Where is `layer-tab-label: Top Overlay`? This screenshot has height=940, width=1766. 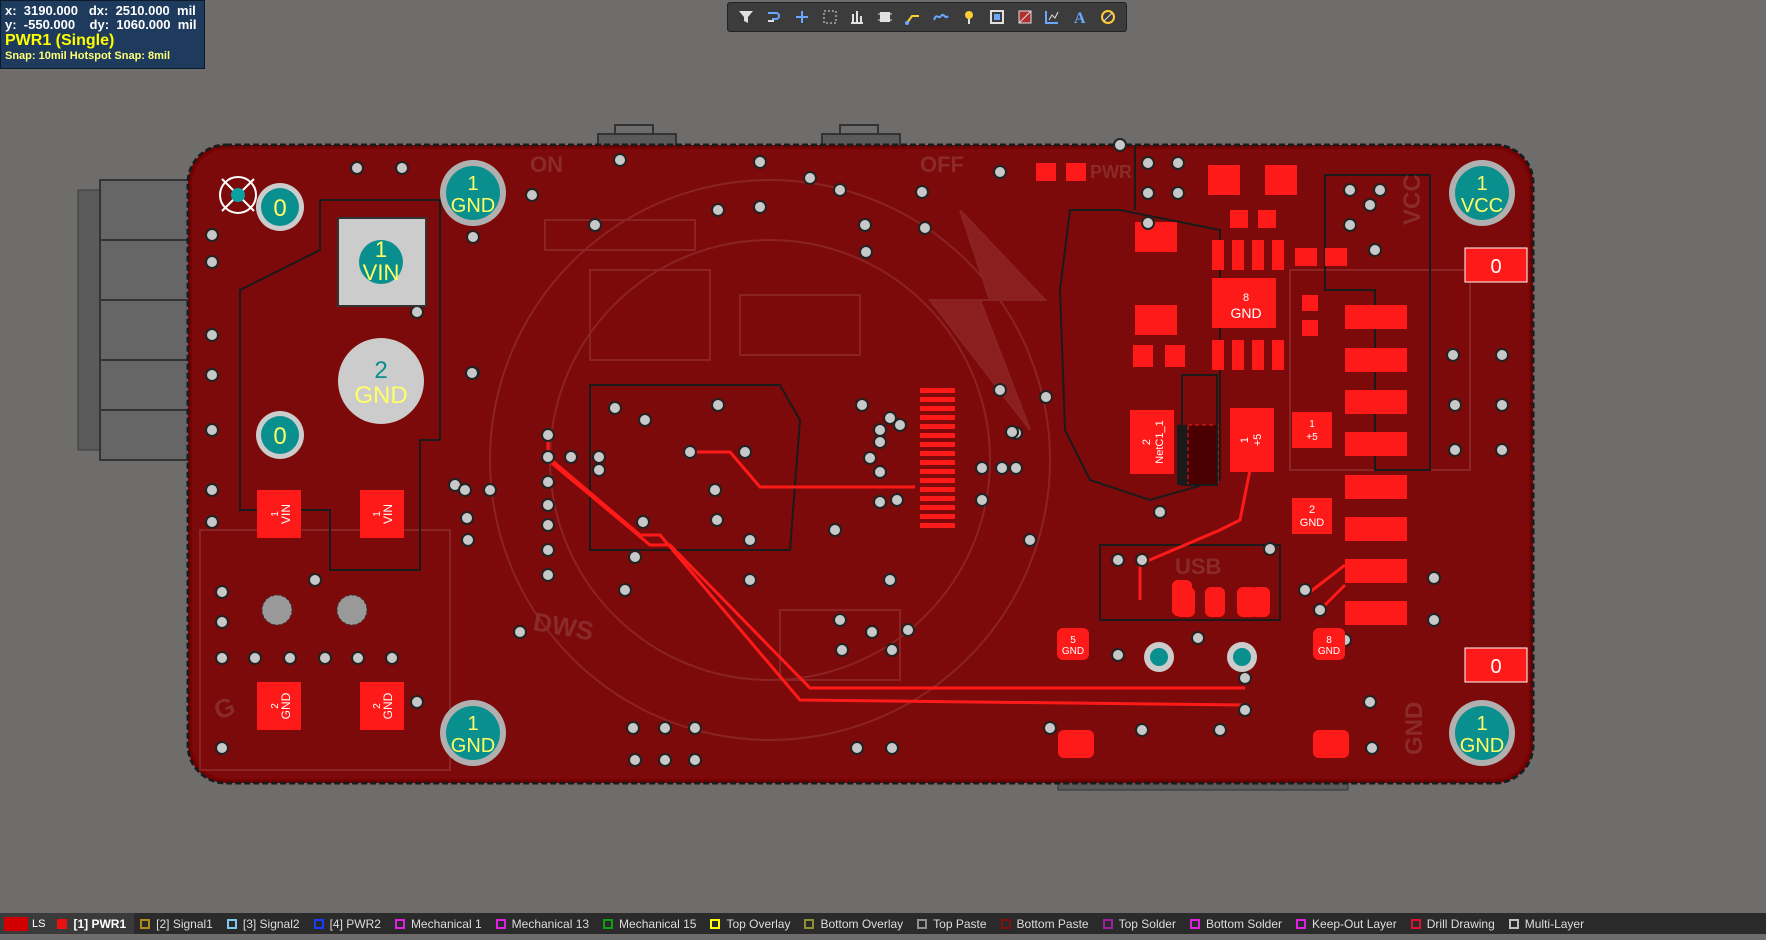 layer-tab-label: Top Overlay is located at coordinates (758, 923).